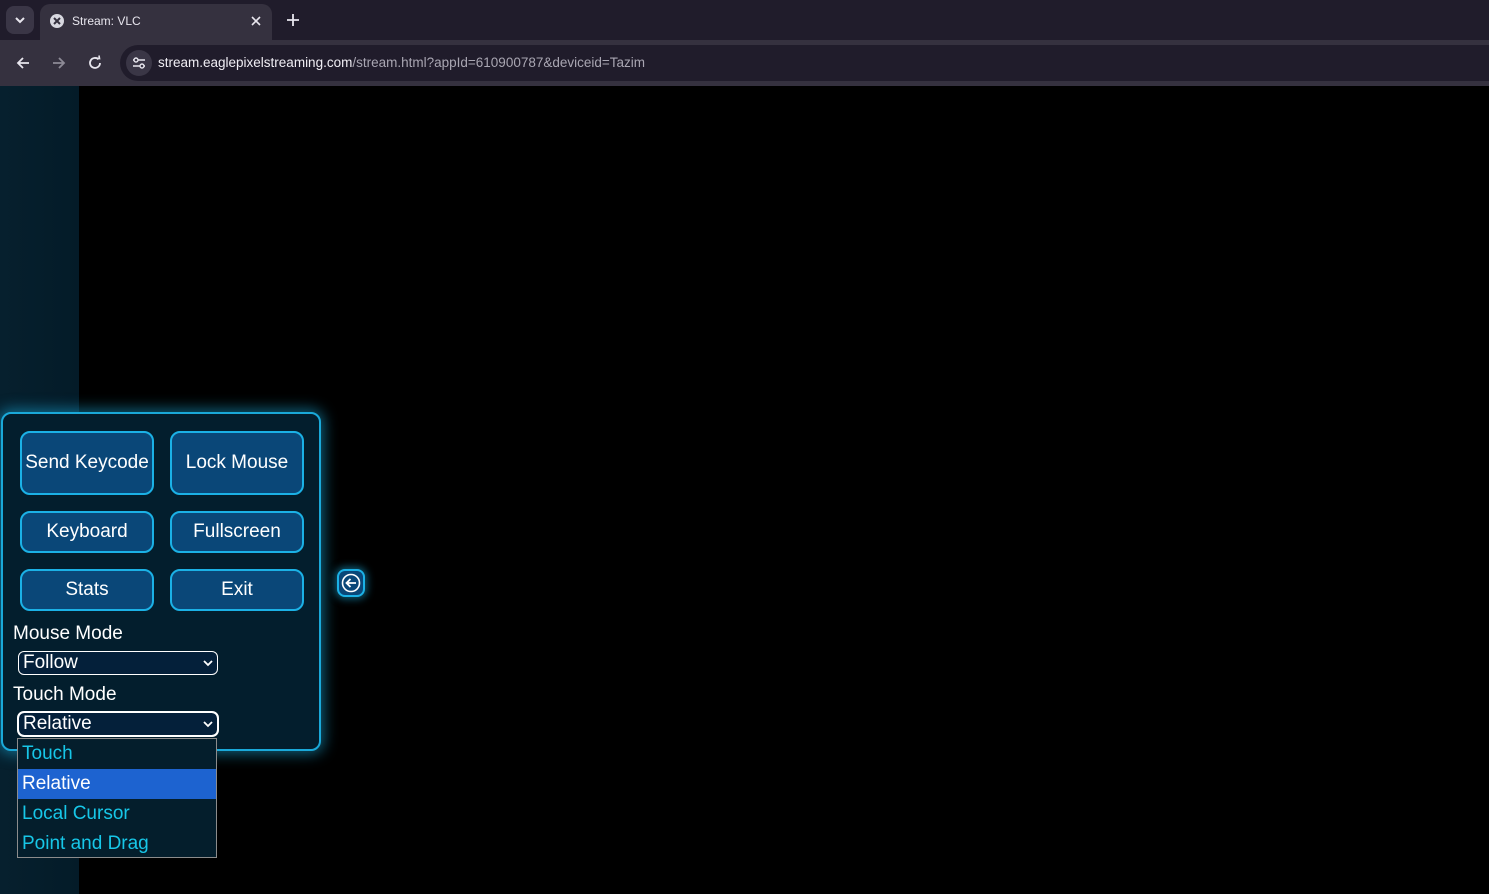 This screenshot has width=1489, height=894. I want to click on arrow-left-circle-icon, so click(351, 583).